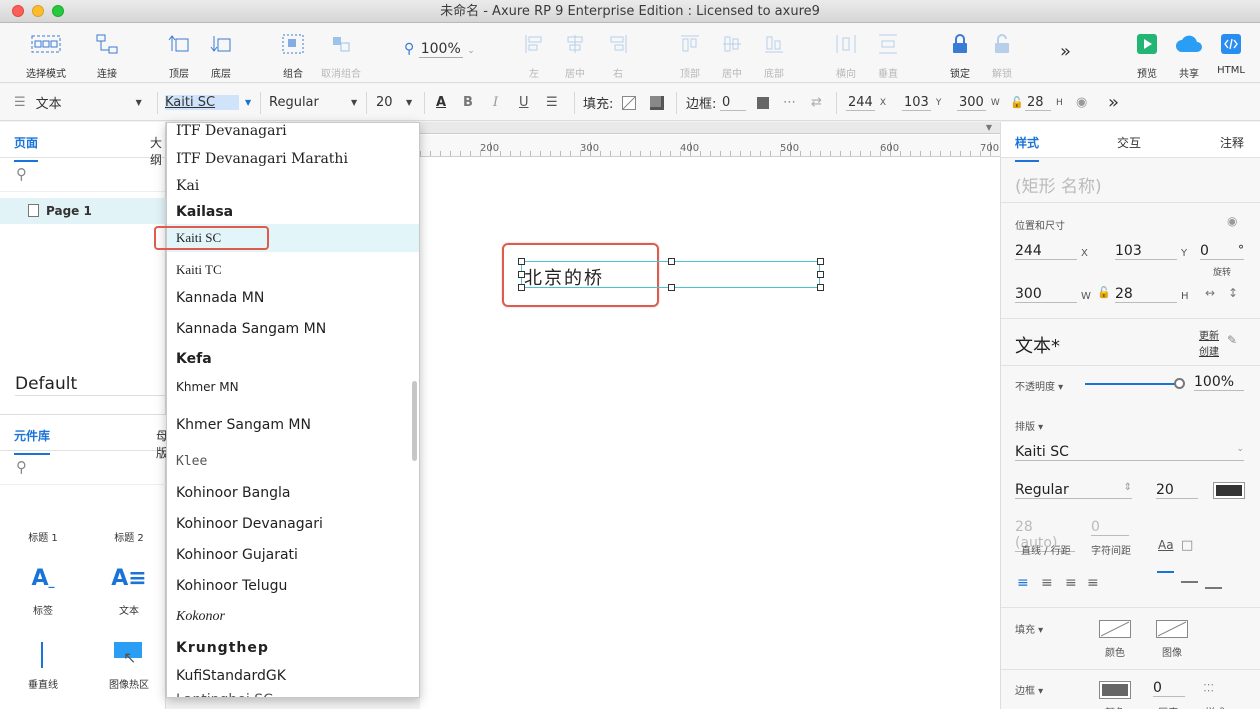 Image resolution: width=1260 pixels, height=709 pixels. I want to click on valign-top-icon, so click(1165, 572).